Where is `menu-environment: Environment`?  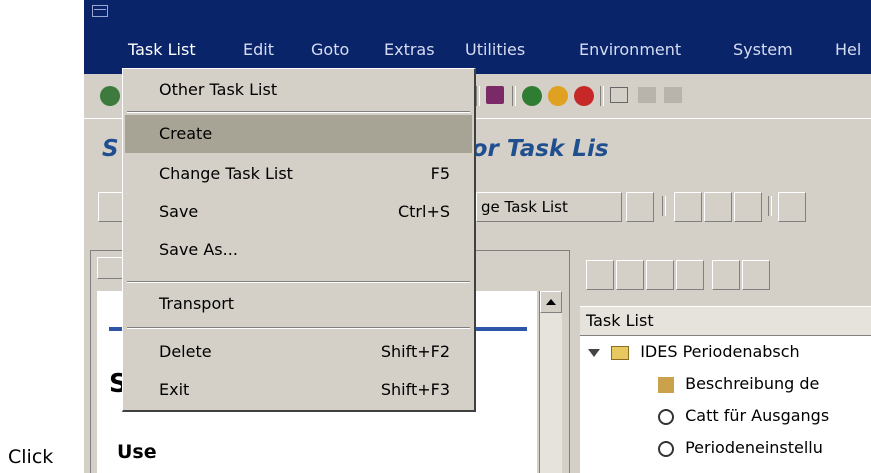 menu-environment: Environment is located at coordinates (630, 49).